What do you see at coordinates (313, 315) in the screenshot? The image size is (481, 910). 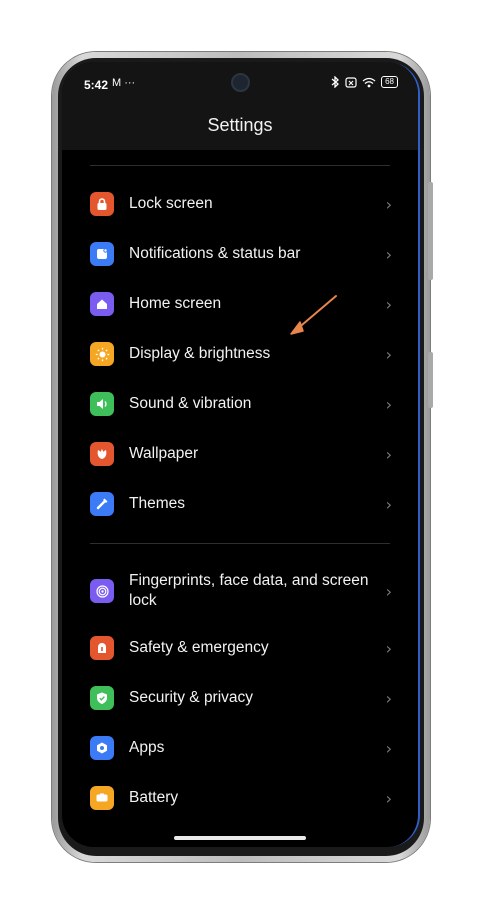 I see `annotation-arrow` at bounding box center [313, 315].